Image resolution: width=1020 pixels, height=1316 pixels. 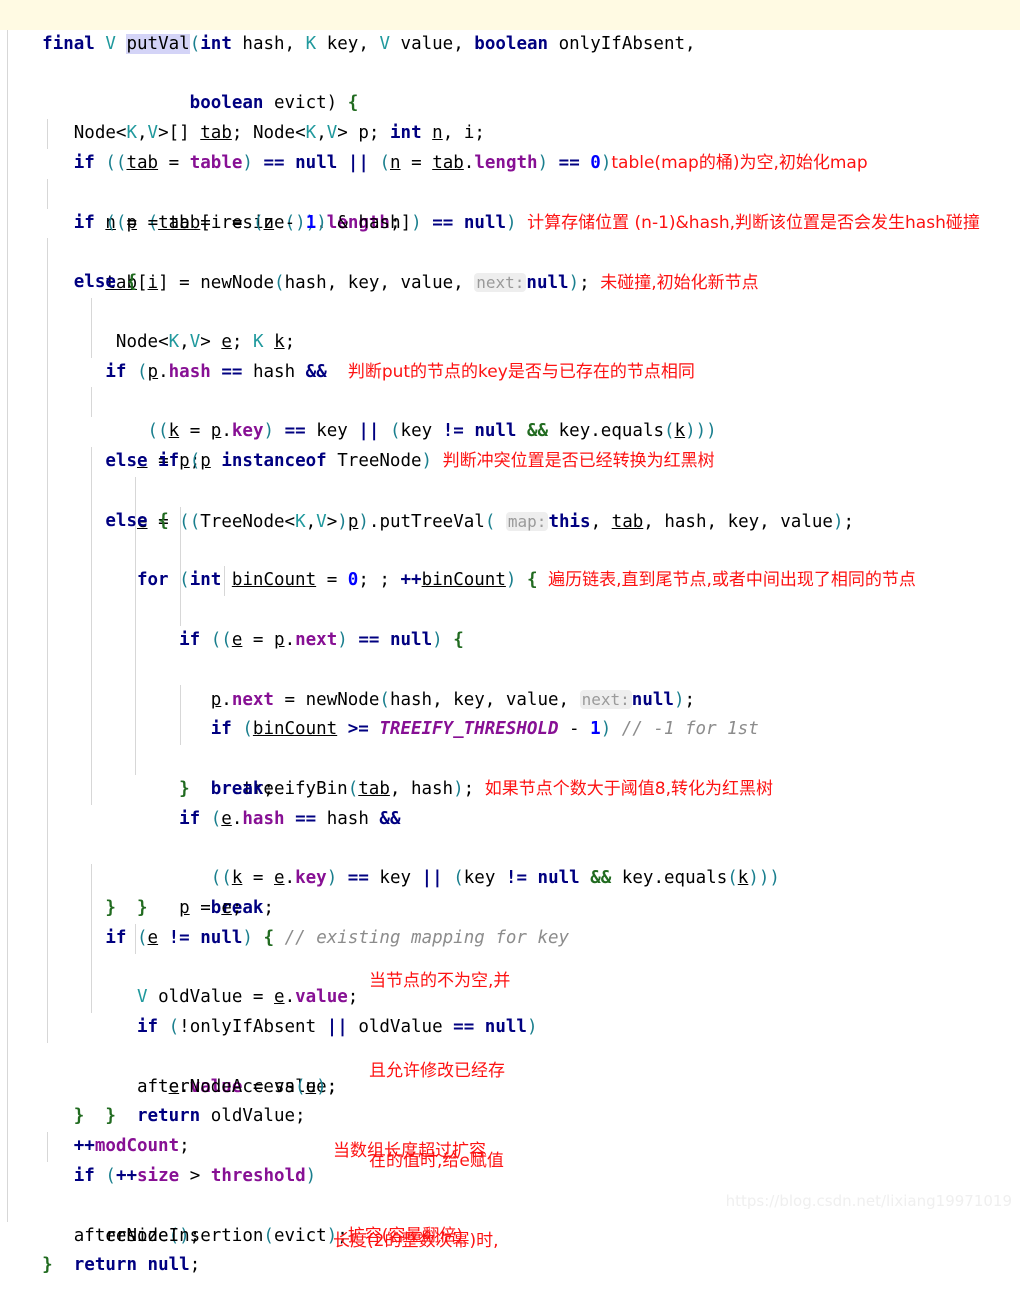 What do you see at coordinates (269, 43) in the screenshot?
I see `token-param: hash,` at bounding box center [269, 43].